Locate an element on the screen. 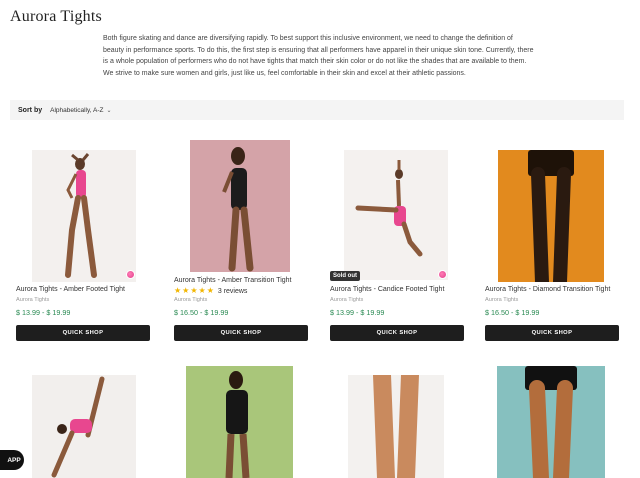 The width and height of the screenshot is (640, 478). product-title: Aurora Tights - Diamond Transition Tight is located at coordinates (547, 289).